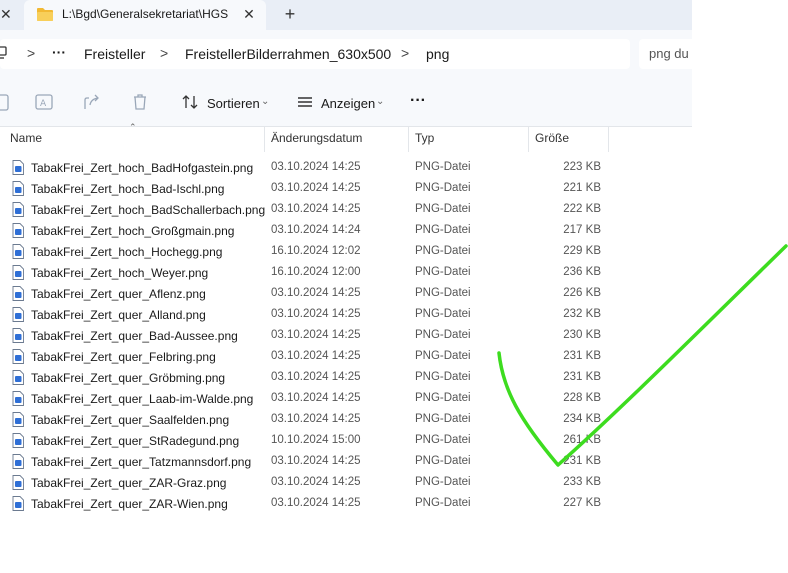 The height and width of the screenshot is (573, 788). Describe the element at coordinates (26, 138) in the screenshot. I see `column-header-name: Name` at that location.